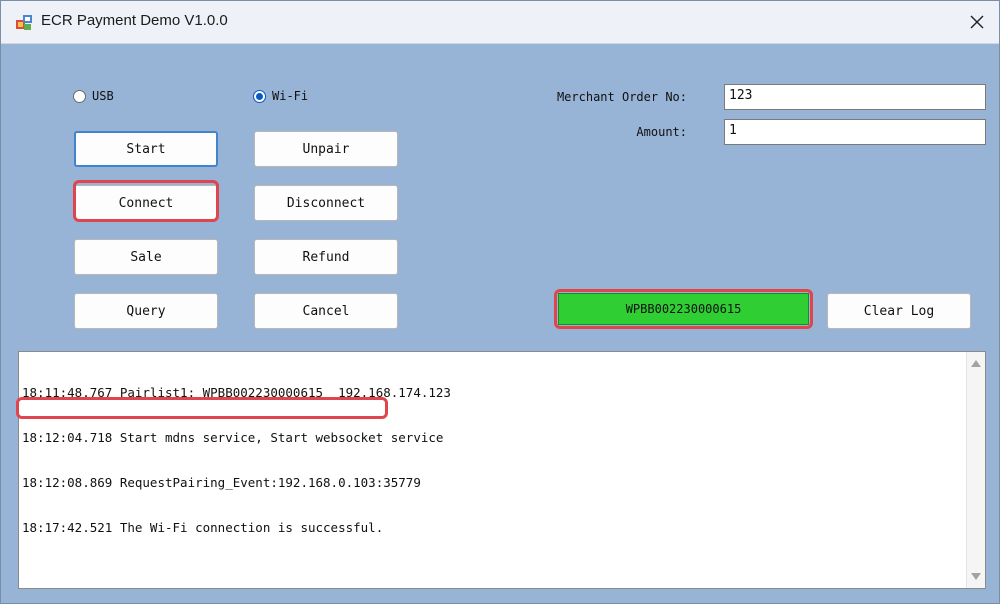 Image resolution: width=1000 pixels, height=604 pixels. What do you see at coordinates (326, 257) in the screenshot?
I see `refund-button: Refund` at bounding box center [326, 257].